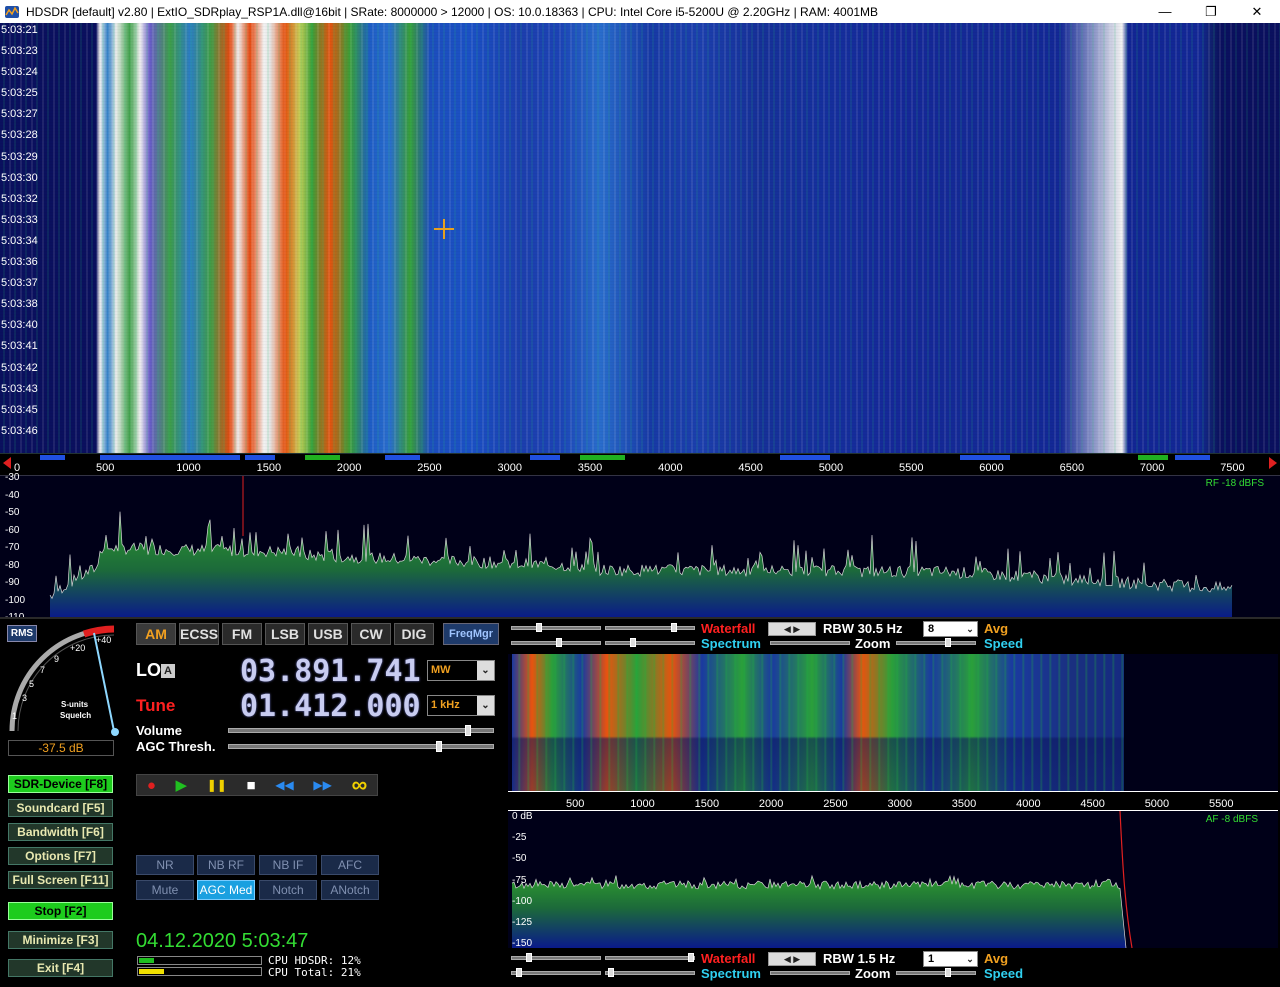 Image resolution: width=1280 pixels, height=987 pixels. What do you see at coordinates (350, 890) in the screenshot?
I see `anotch-button: ANotch` at bounding box center [350, 890].